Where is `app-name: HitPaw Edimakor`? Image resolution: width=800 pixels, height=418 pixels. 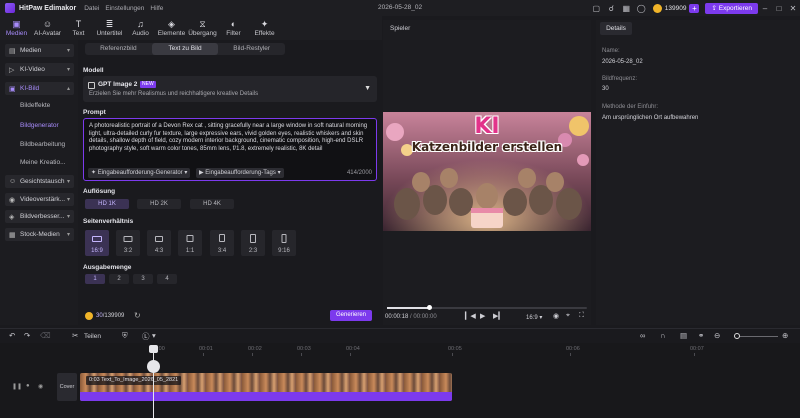 app-name: HitPaw Edimakor is located at coordinates (48, 8).